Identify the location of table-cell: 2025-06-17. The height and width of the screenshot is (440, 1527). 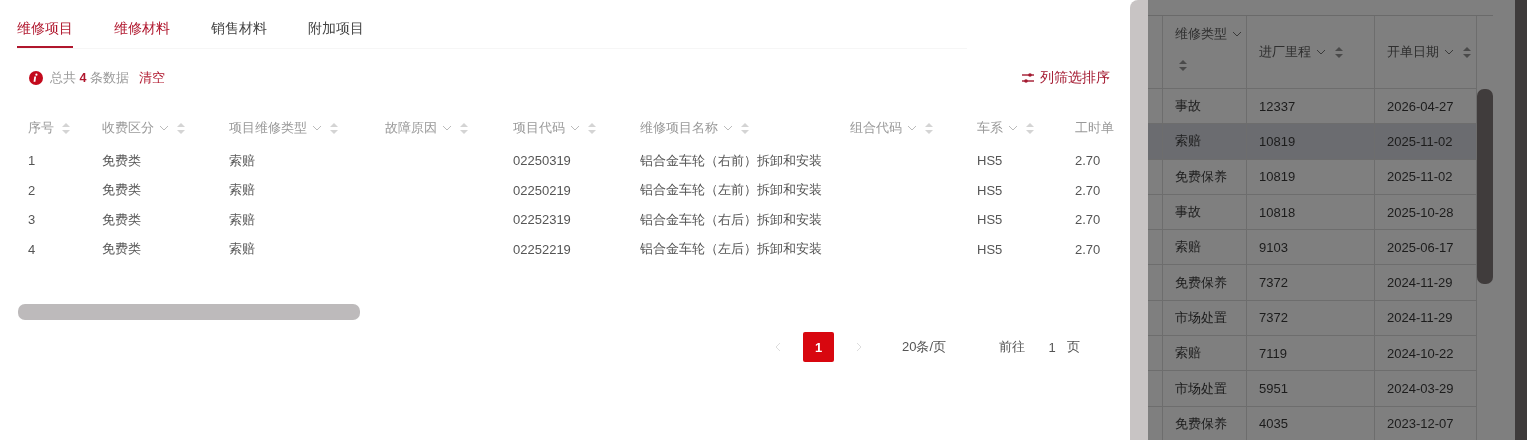
(1420, 247).